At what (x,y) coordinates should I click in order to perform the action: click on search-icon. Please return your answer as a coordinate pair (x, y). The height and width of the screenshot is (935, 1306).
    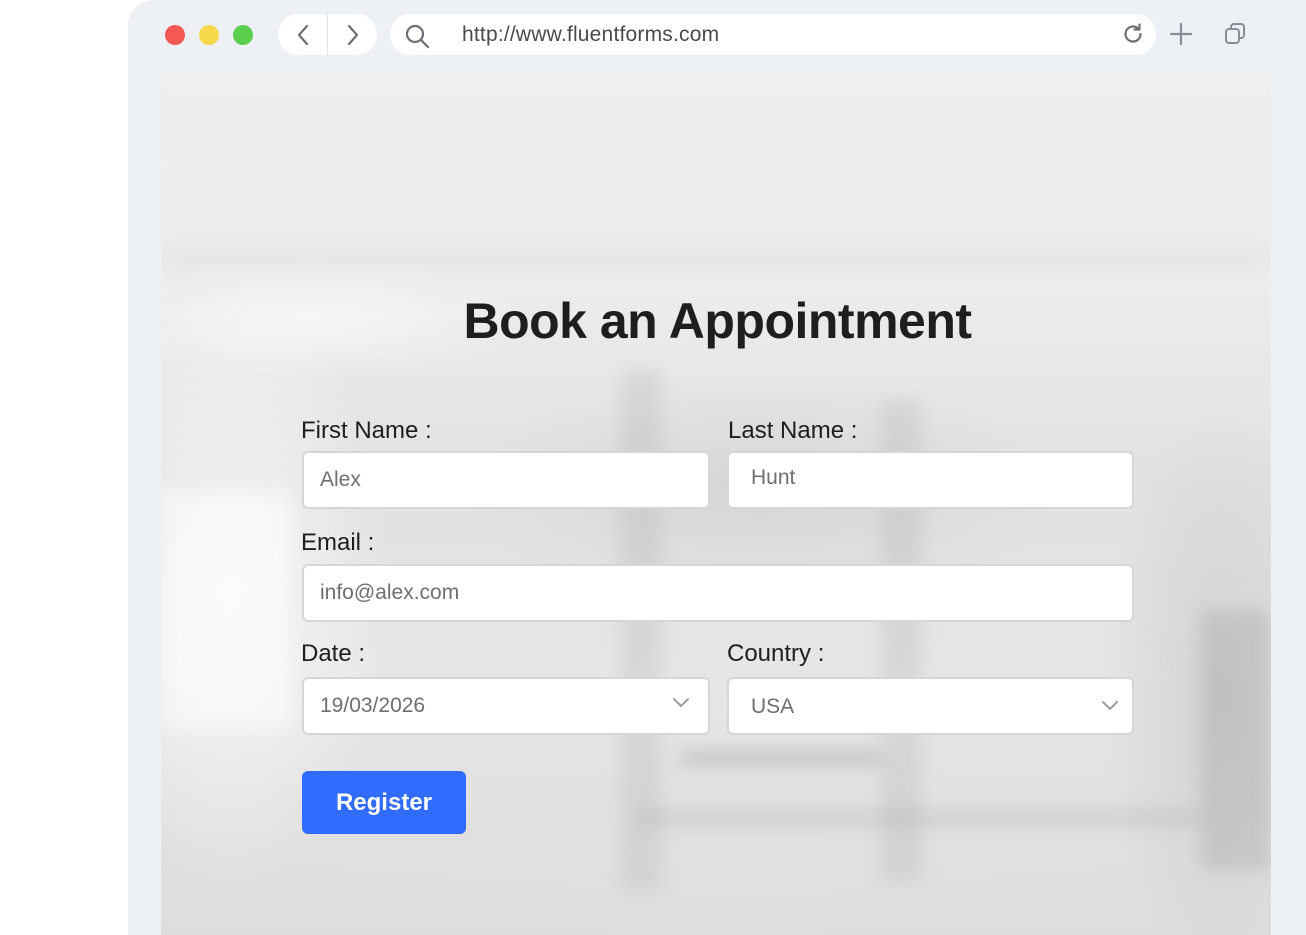
    Looking at the image, I should click on (417, 36).